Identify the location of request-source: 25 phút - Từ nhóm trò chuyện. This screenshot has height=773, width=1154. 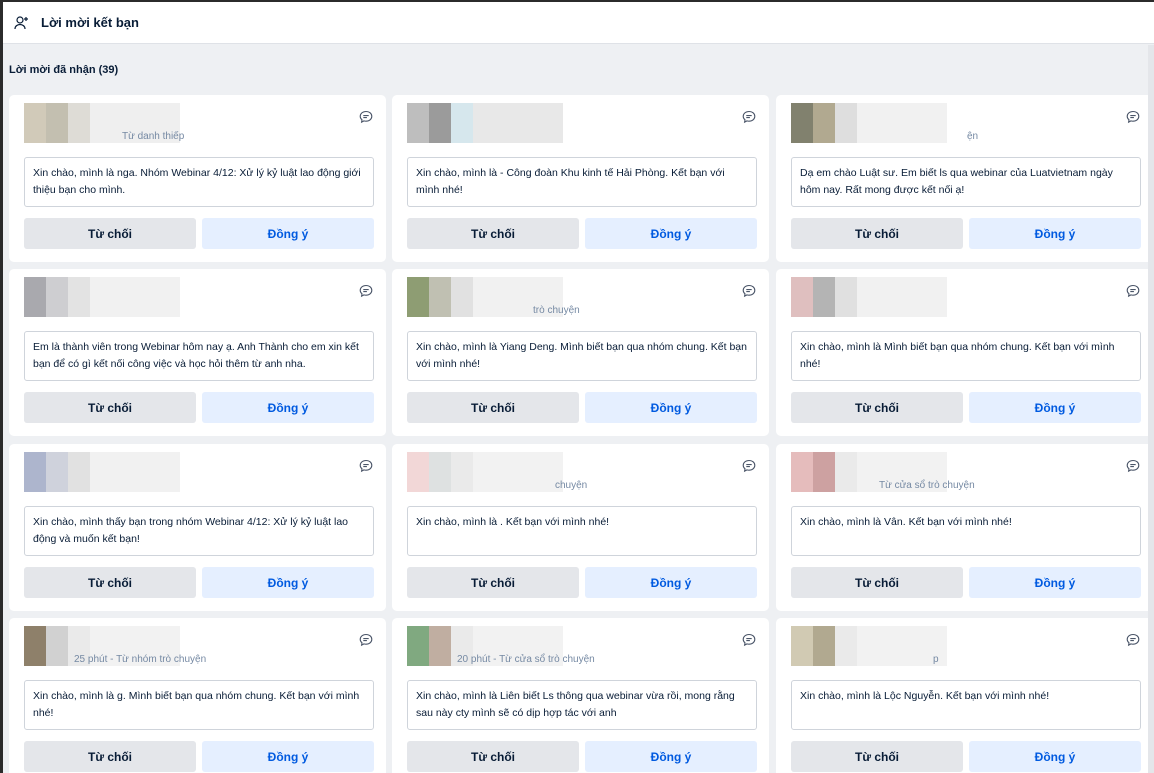
(140, 659).